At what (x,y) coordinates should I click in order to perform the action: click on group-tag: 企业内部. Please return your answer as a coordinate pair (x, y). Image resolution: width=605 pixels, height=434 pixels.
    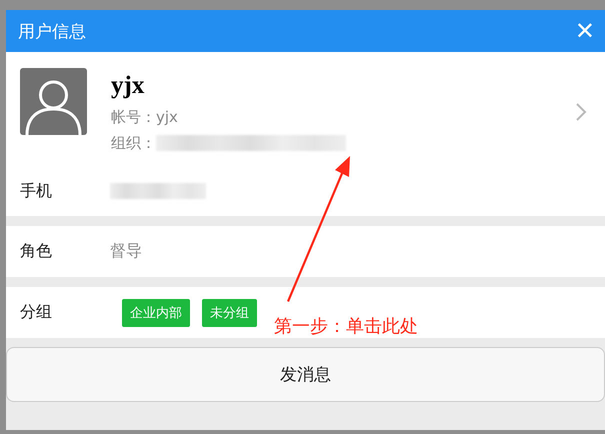
    Looking at the image, I should click on (156, 312).